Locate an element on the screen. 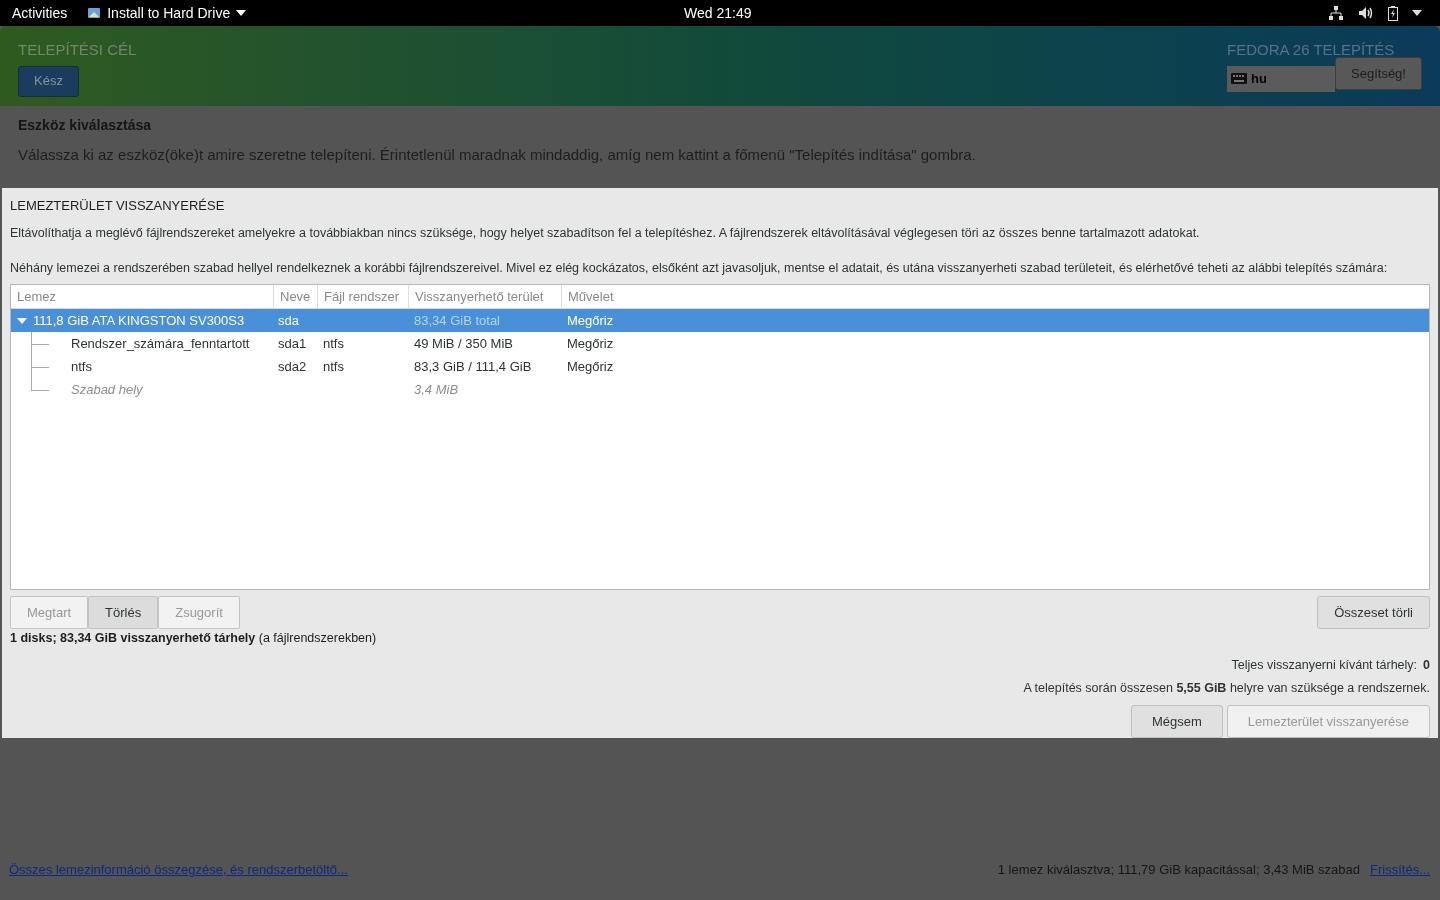  column-header: Fájl rendszer is located at coordinates (362, 296).